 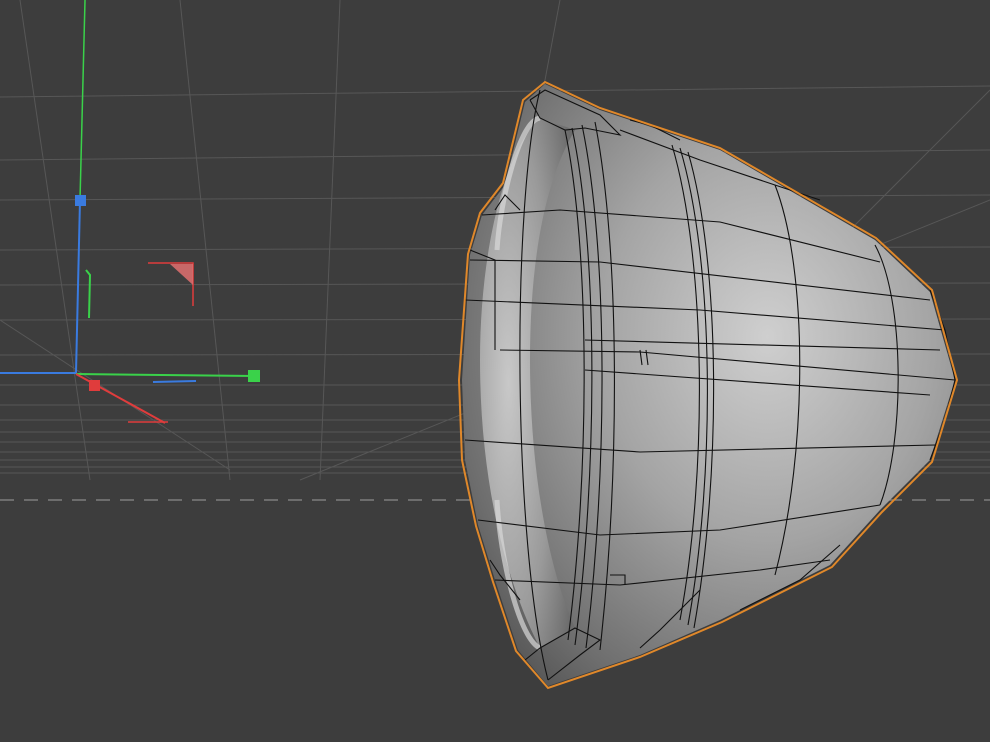 I want to click on z-handle, so click(x=80, y=200).